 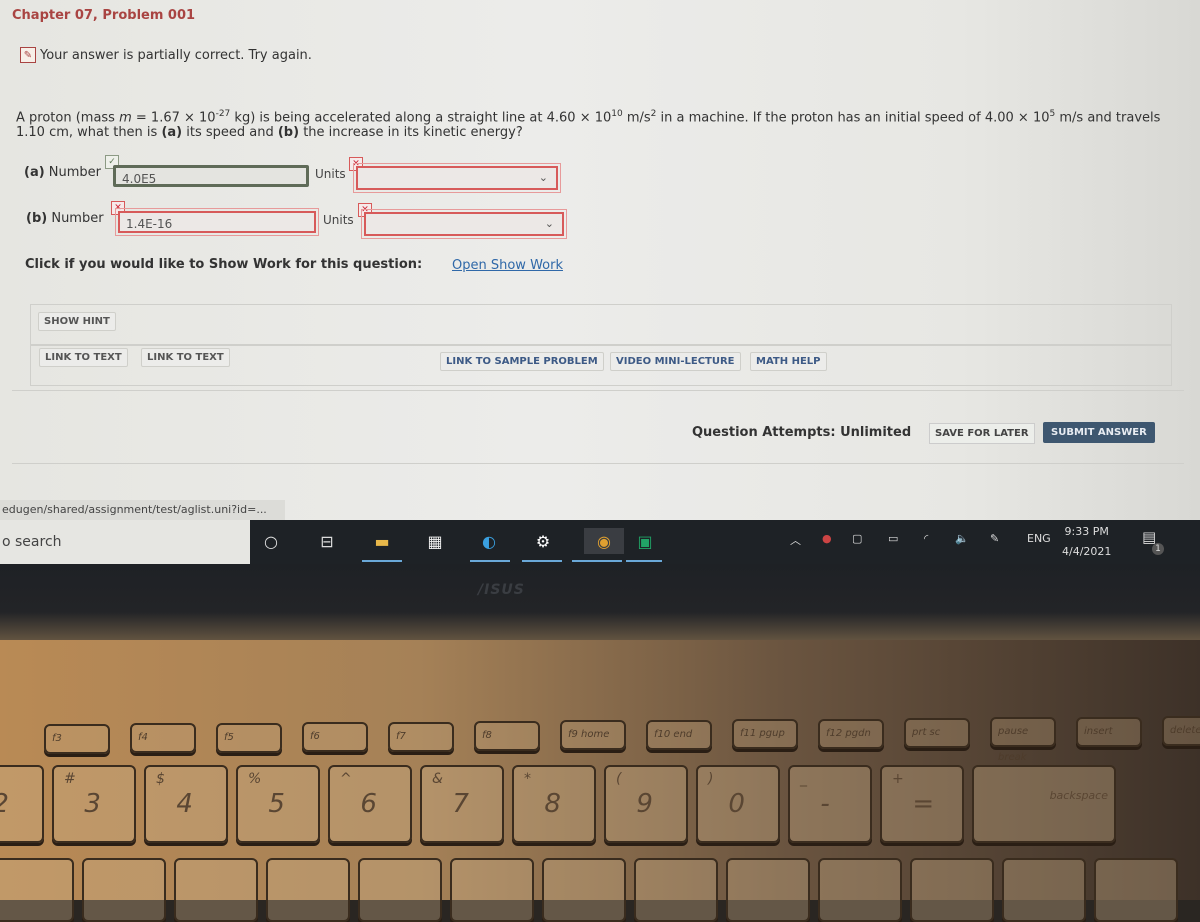 I want to click on number-key: % 5, so click(x=278, y=804).